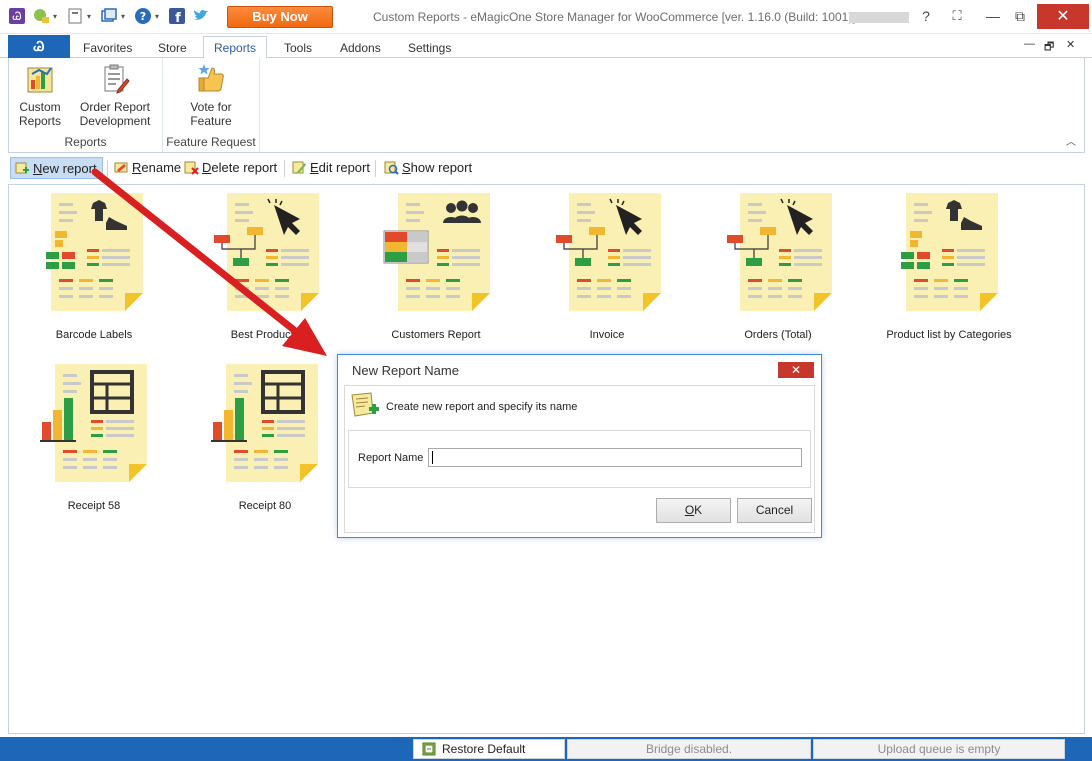 The image size is (1092, 761). I want to click on dialog-close-button: ✕, so click(796, 370).